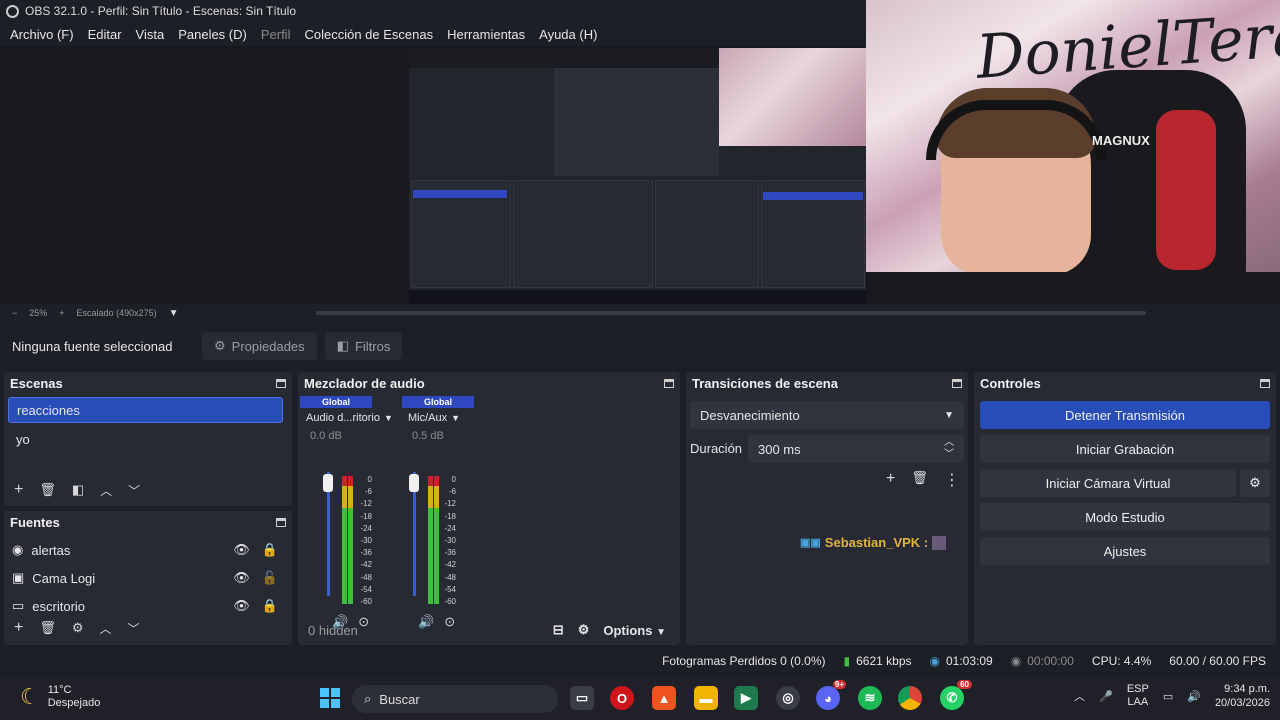  I want to click on menu-herramientas: Herramientas, so click(486, 34).